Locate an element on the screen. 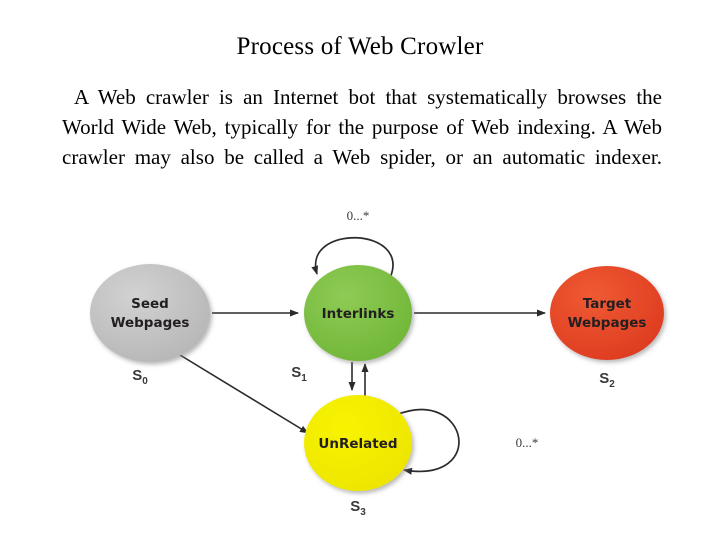 The image size is (720, 540). interlinks-label: Interlinks is located at coordinates (358, 314).